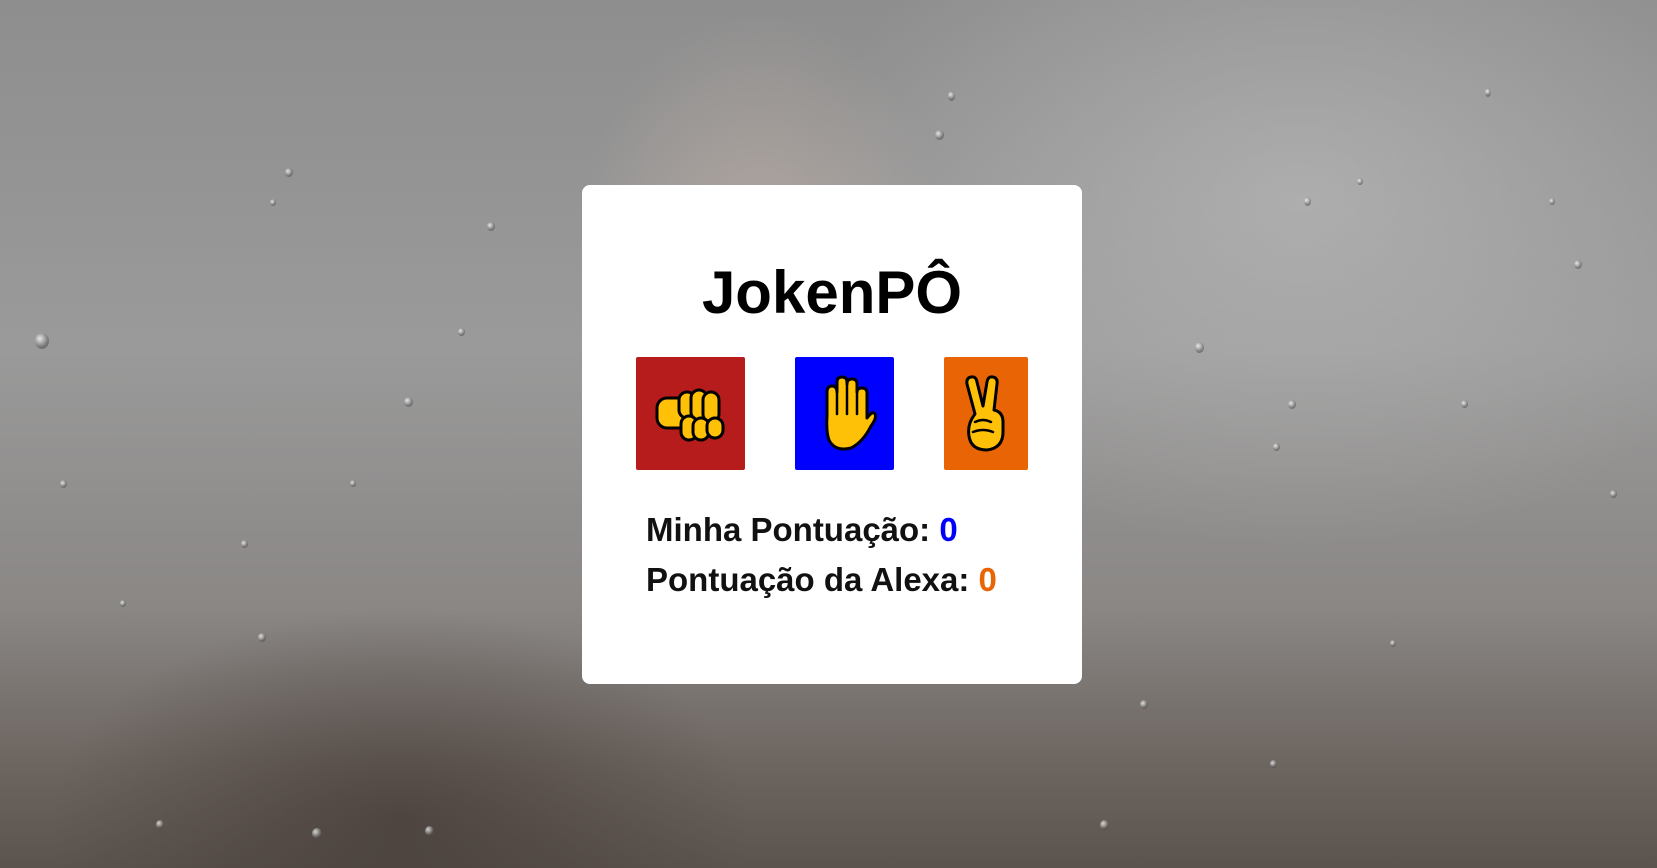 This screenshot has width=1657, height=868. I want to click on computer-score-label: Pontuação da Alexa:, so click(808, 579).